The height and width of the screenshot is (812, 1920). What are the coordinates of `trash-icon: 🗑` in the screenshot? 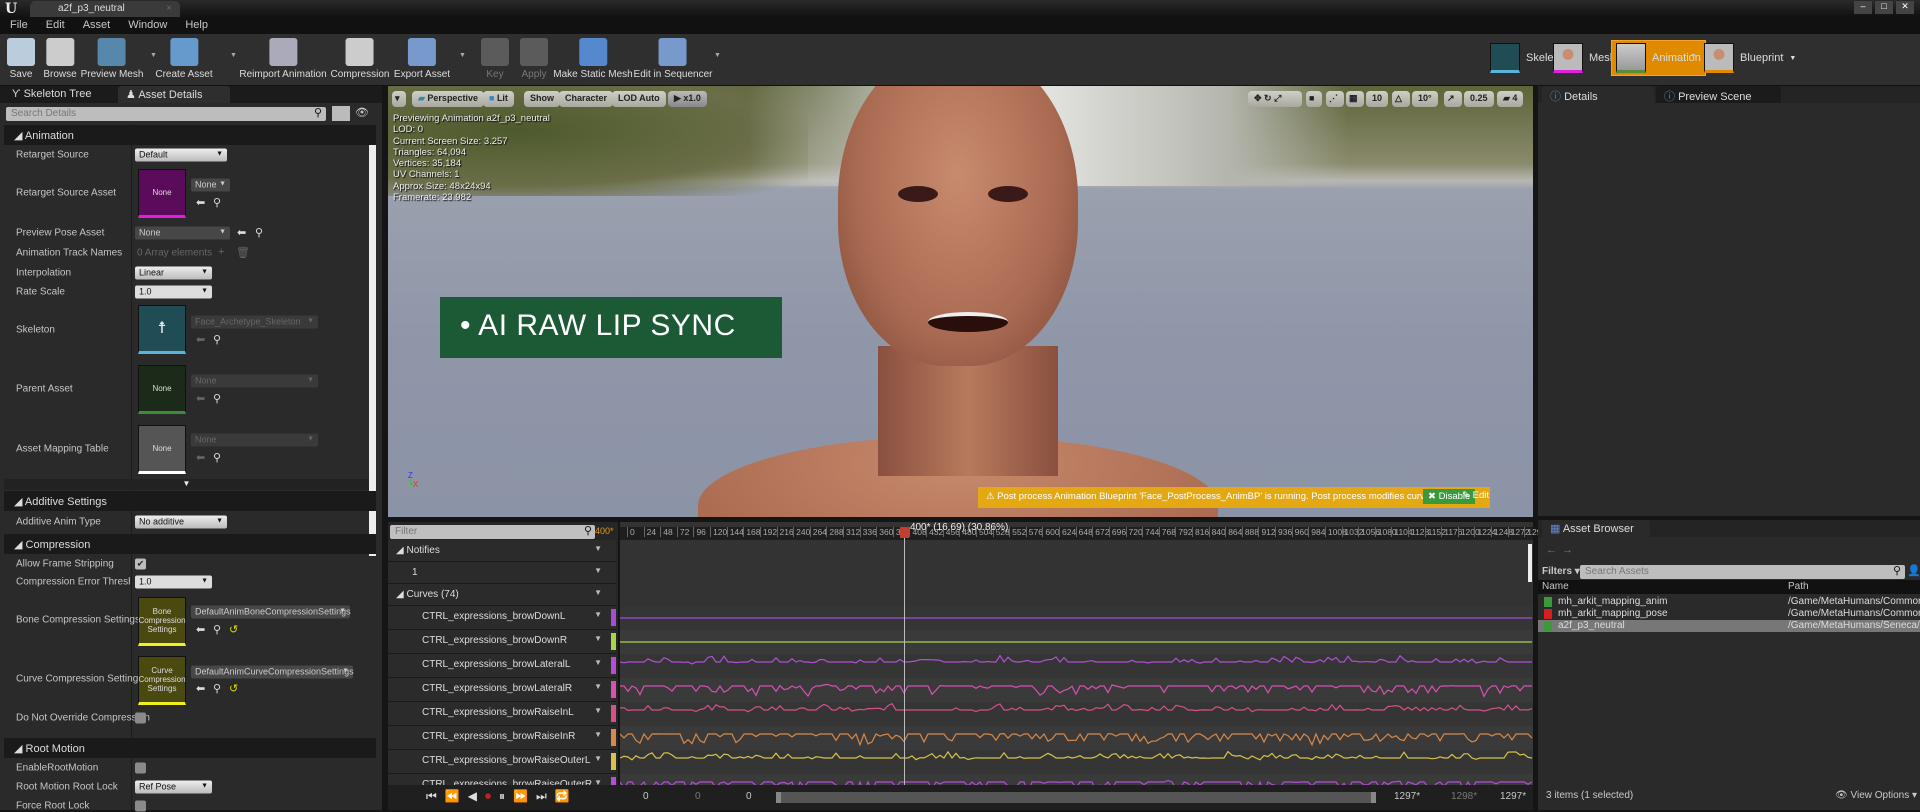 It's located at (243, 252).